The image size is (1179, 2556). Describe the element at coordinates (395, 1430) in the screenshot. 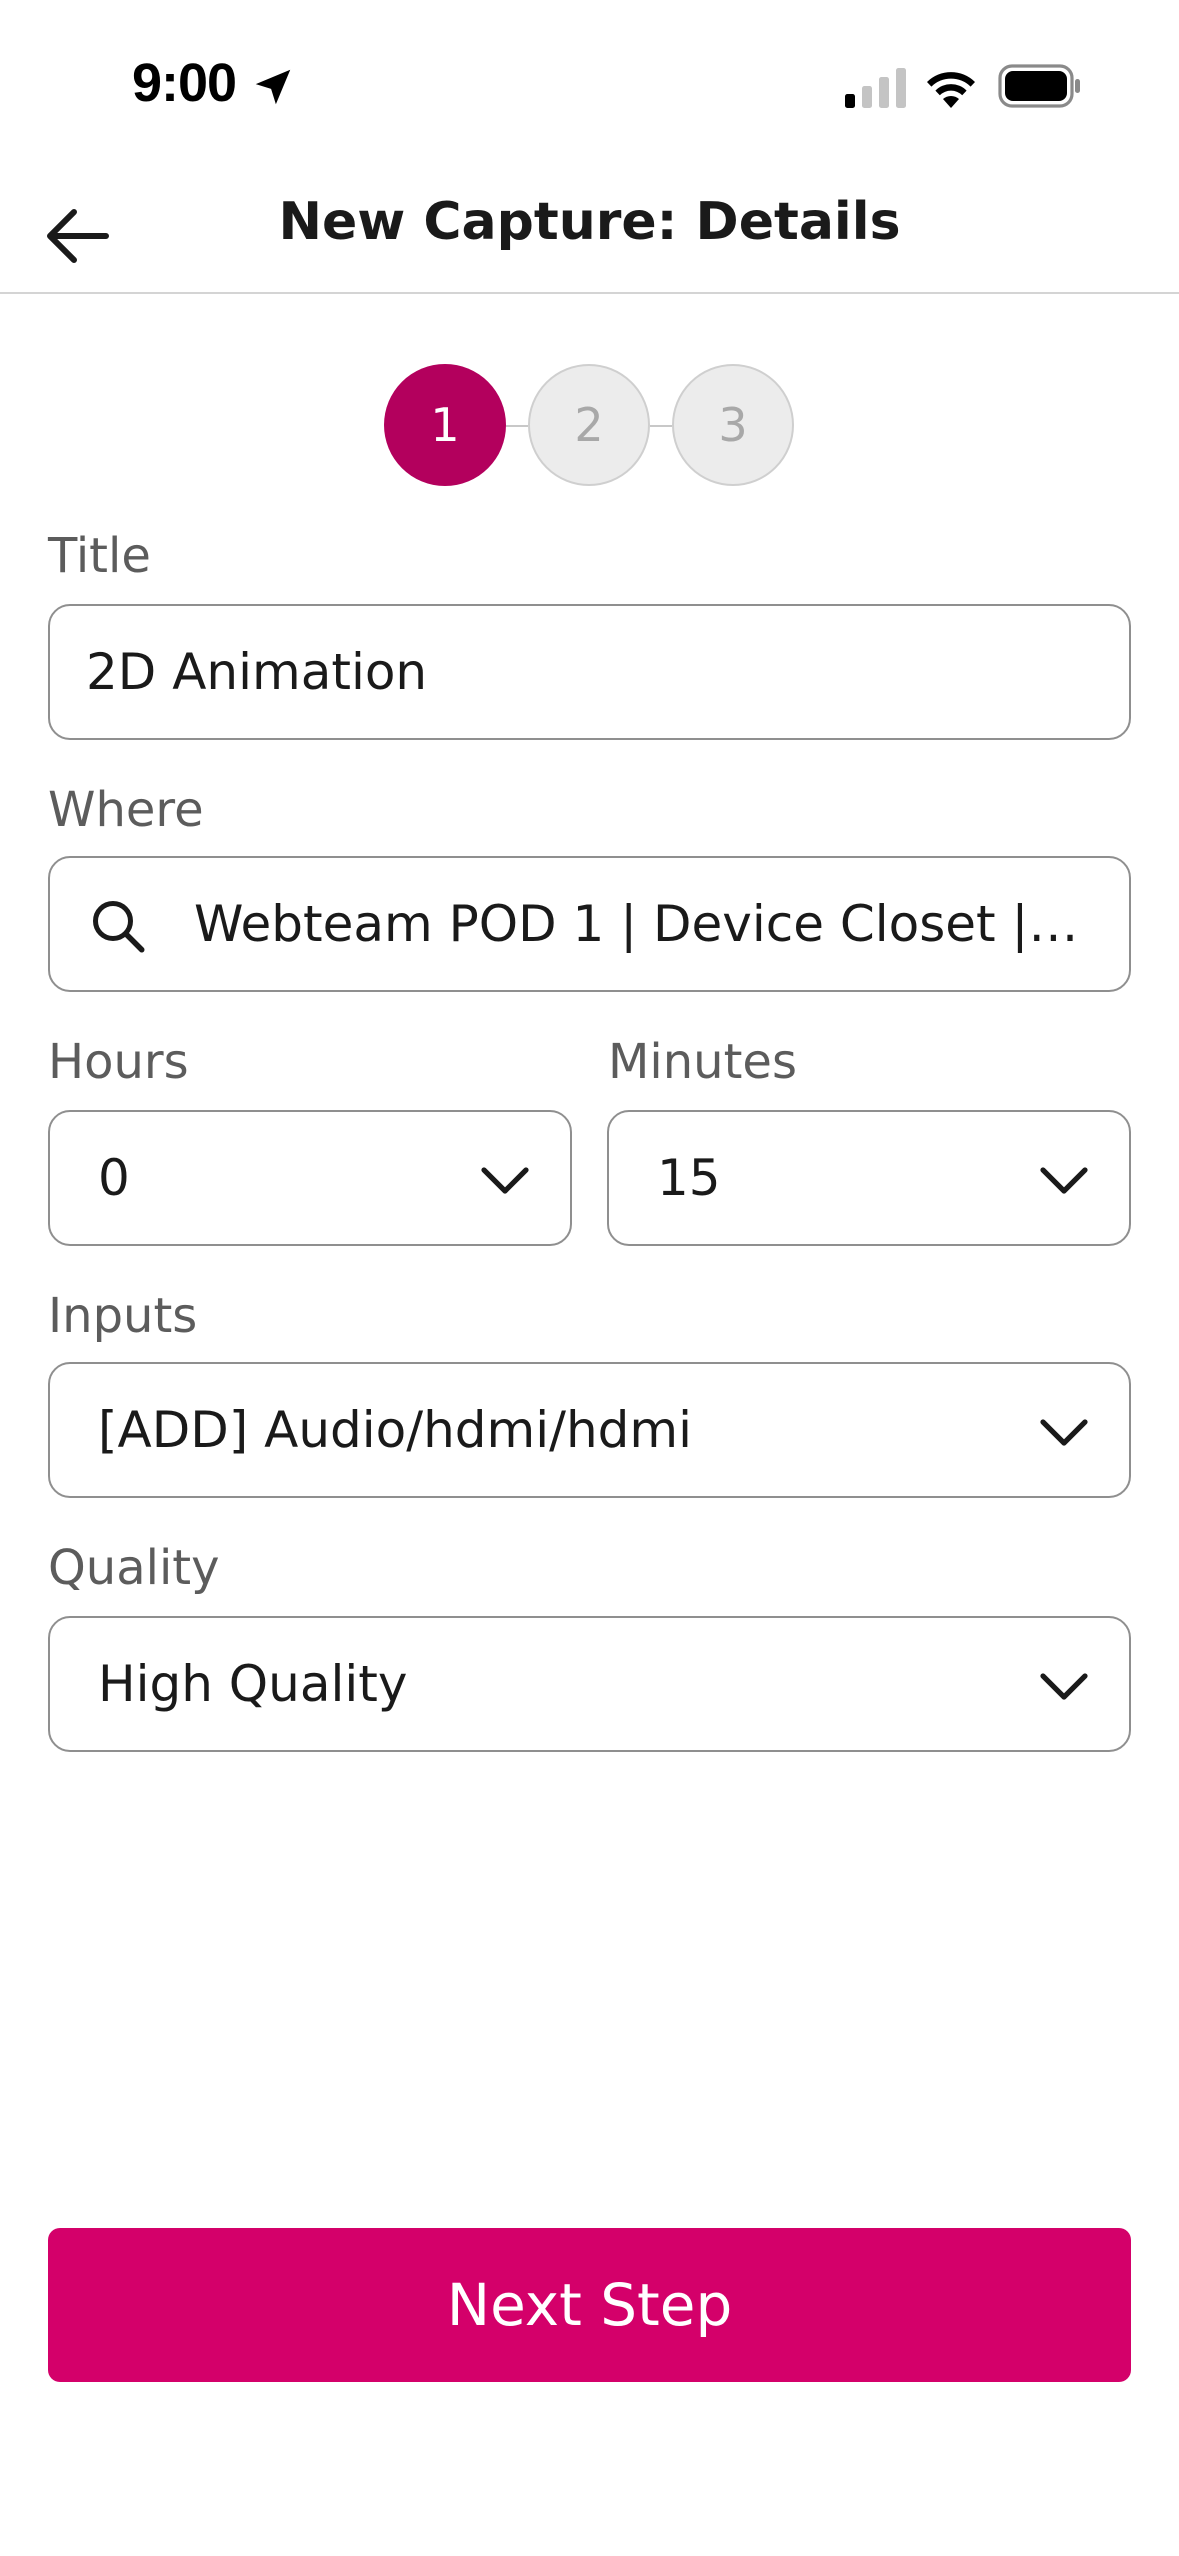

I see `inputs-value: [ADD] Audio/hdmi/hdmi` at that location.